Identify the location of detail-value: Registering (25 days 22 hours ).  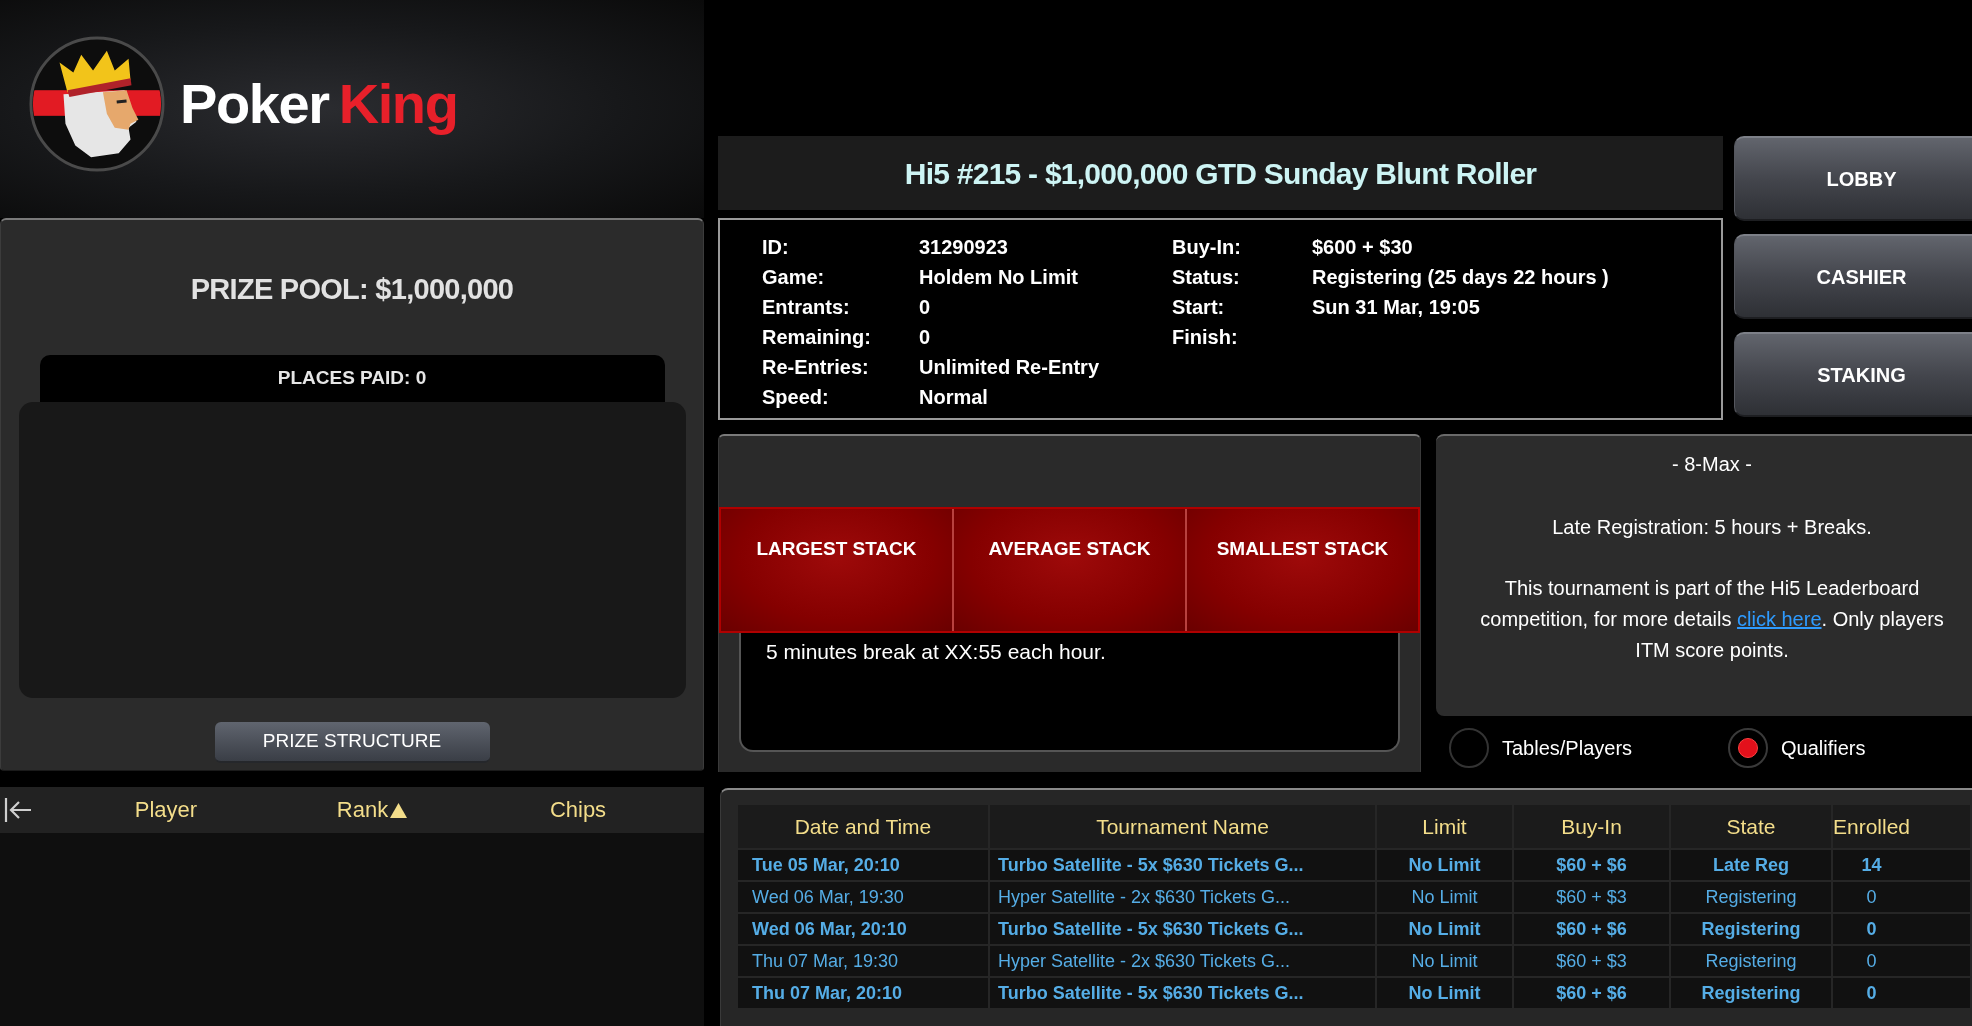
(1461, 277).